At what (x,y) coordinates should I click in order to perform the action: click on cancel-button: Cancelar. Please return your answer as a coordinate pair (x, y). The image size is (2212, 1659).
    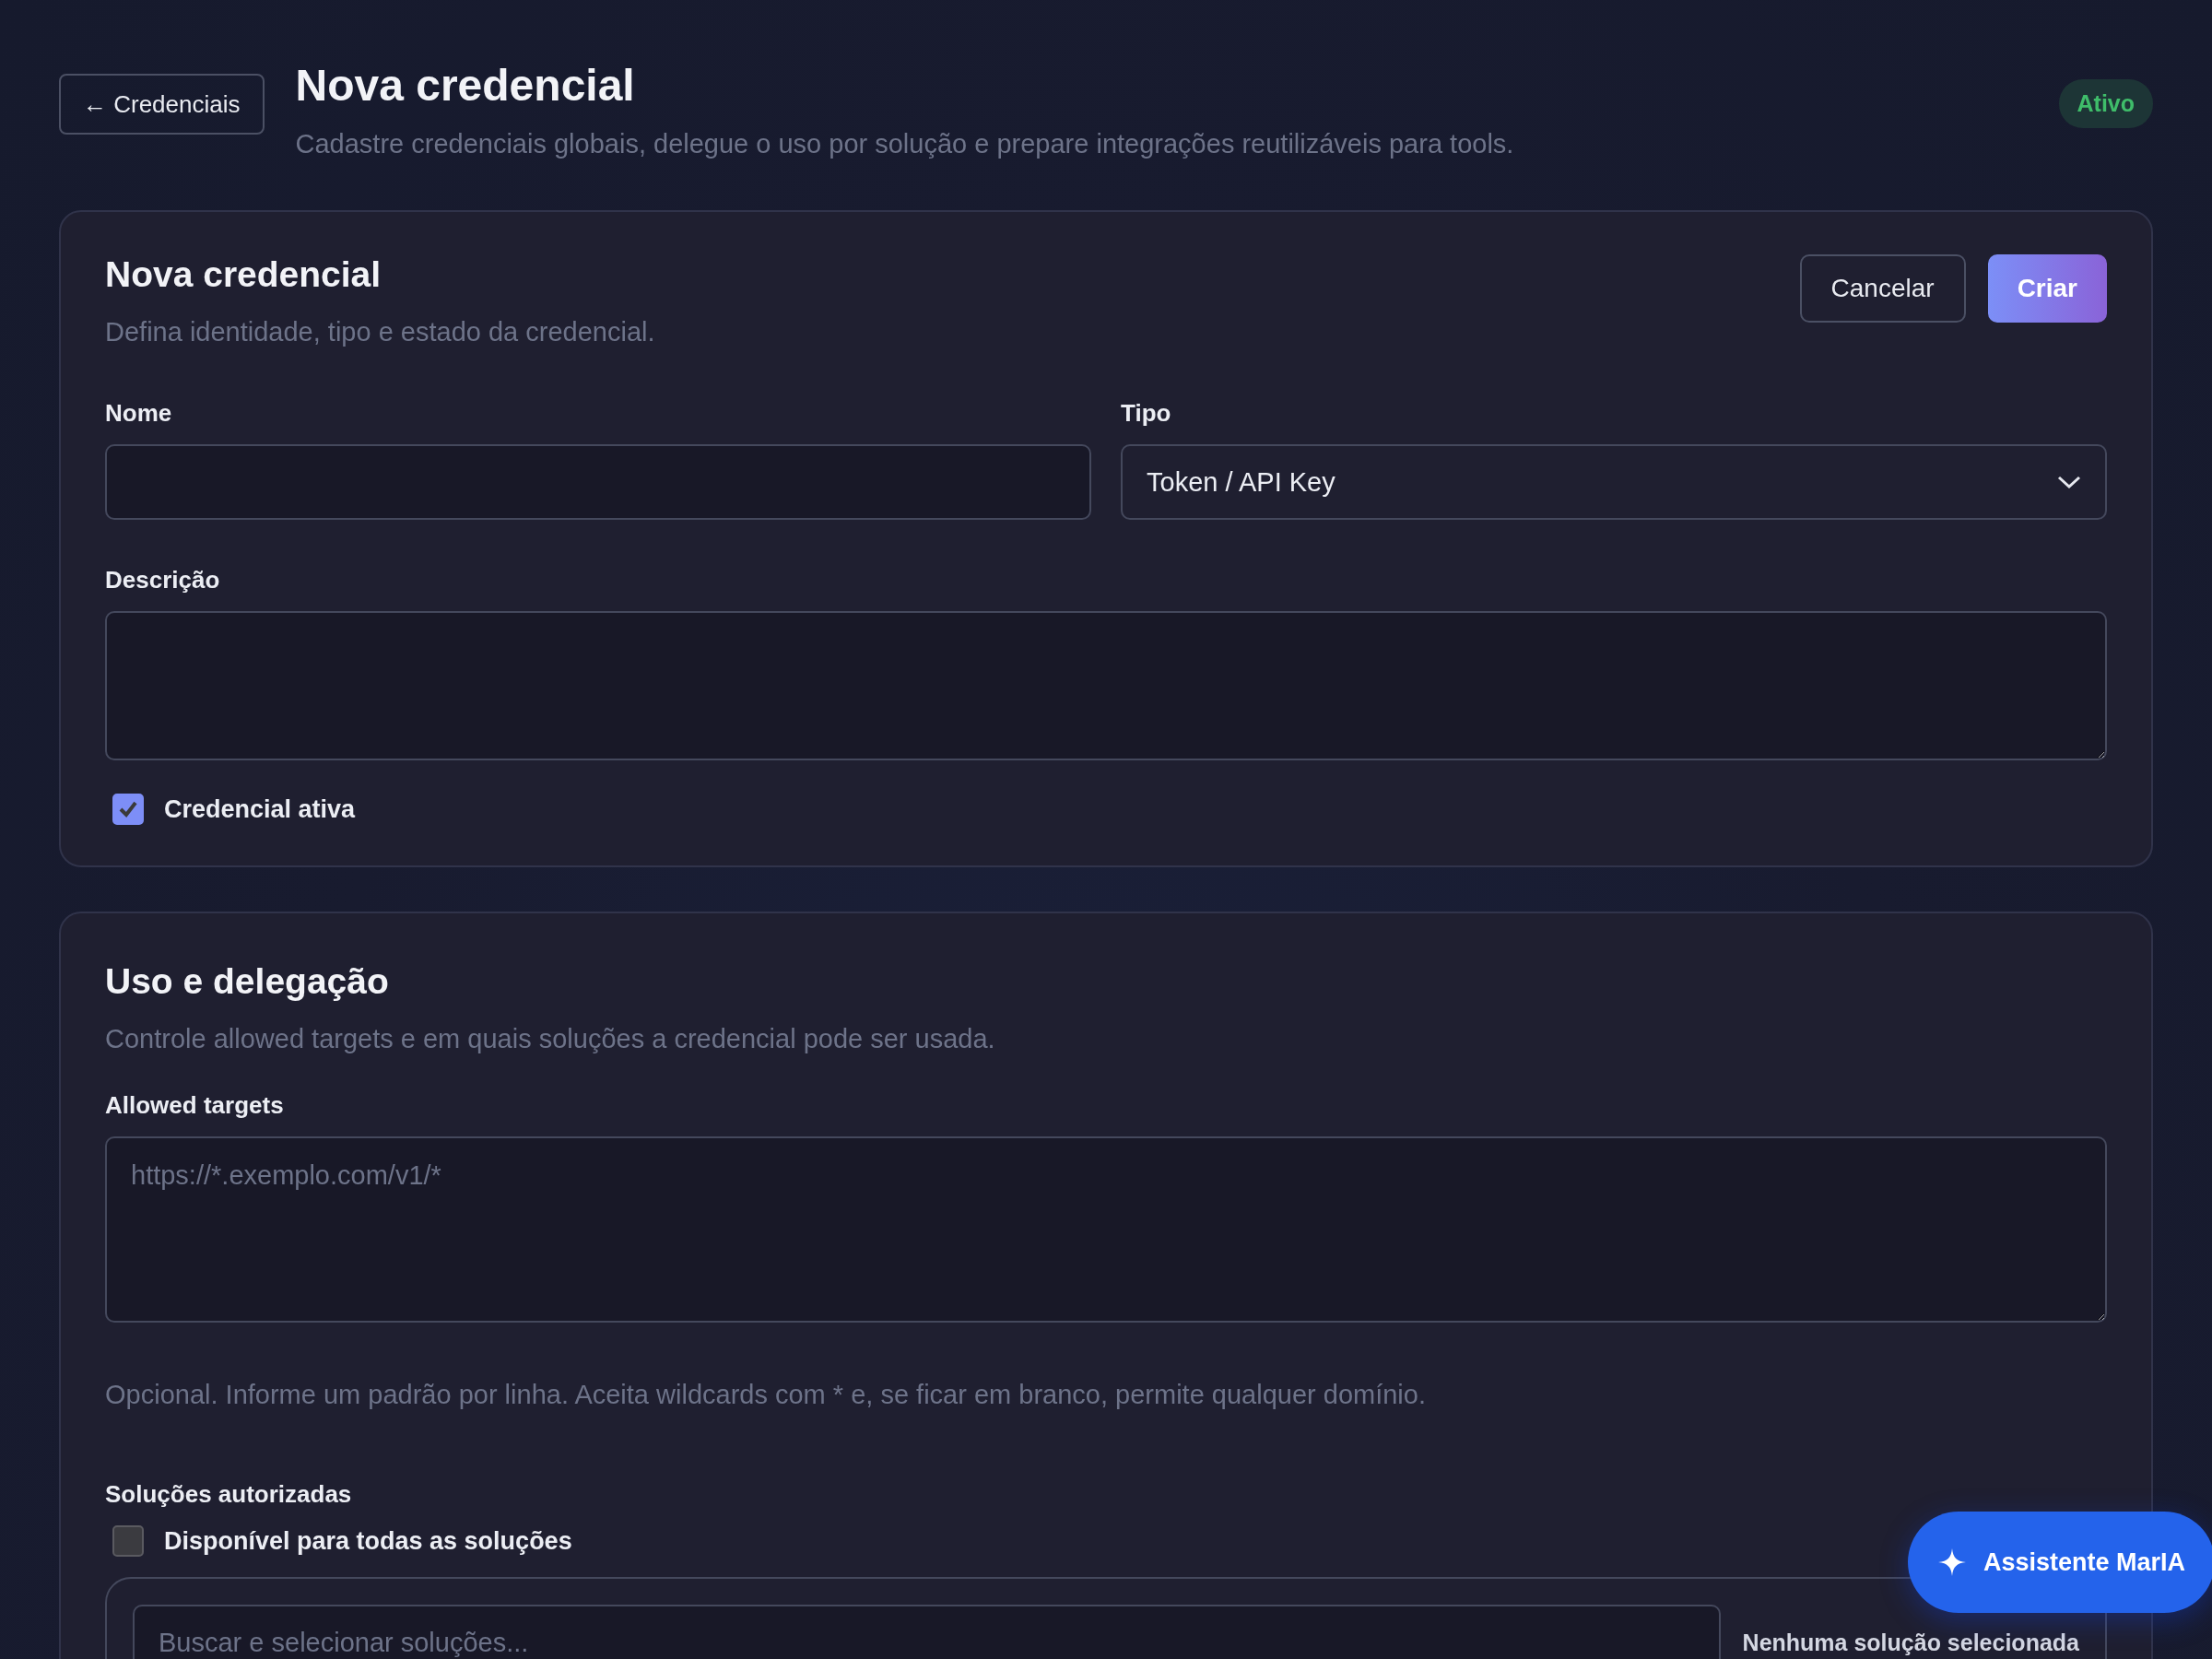
    Looking at the image, I should click on (1882, 288).